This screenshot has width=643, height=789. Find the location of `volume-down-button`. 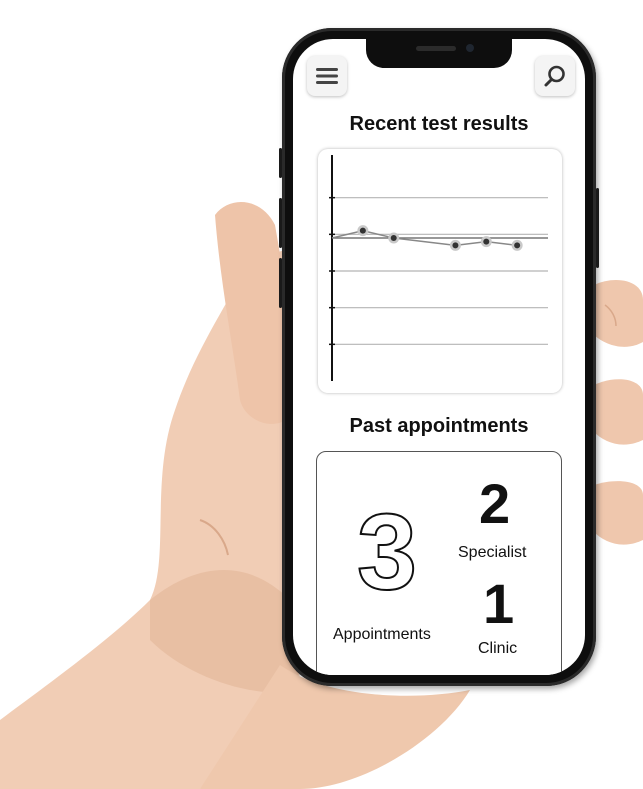

volume-down-button is located at coordinates (280, 283).